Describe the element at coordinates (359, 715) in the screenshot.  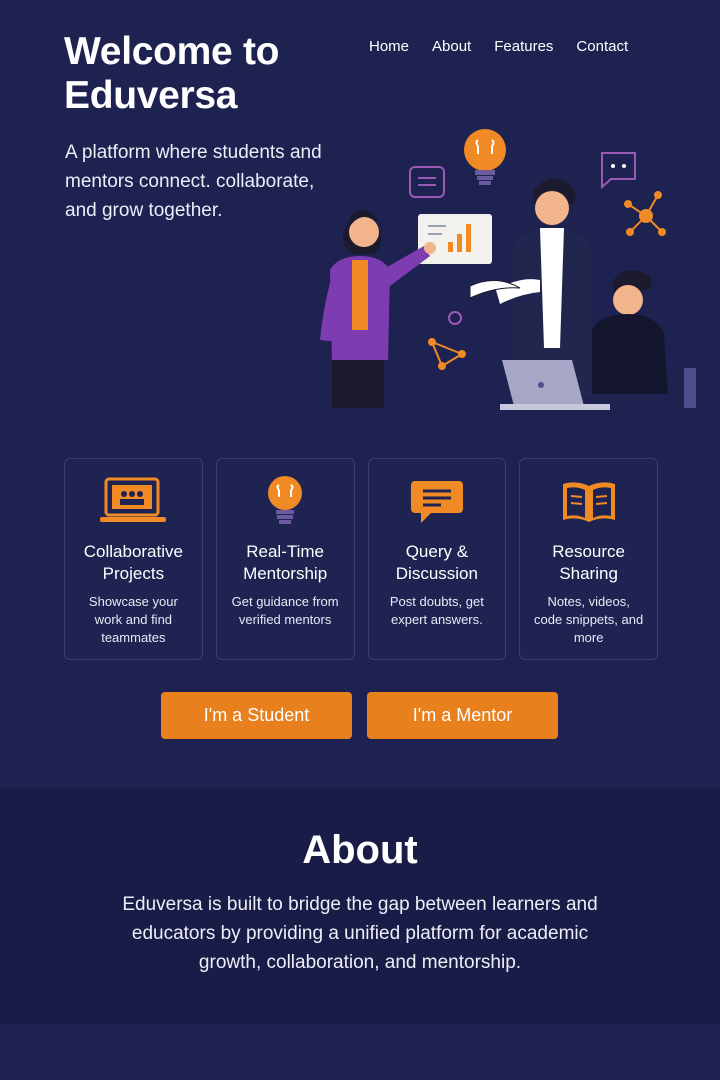
I see `cta-buttons: I'm a Student I'm a Mentor` at that location.